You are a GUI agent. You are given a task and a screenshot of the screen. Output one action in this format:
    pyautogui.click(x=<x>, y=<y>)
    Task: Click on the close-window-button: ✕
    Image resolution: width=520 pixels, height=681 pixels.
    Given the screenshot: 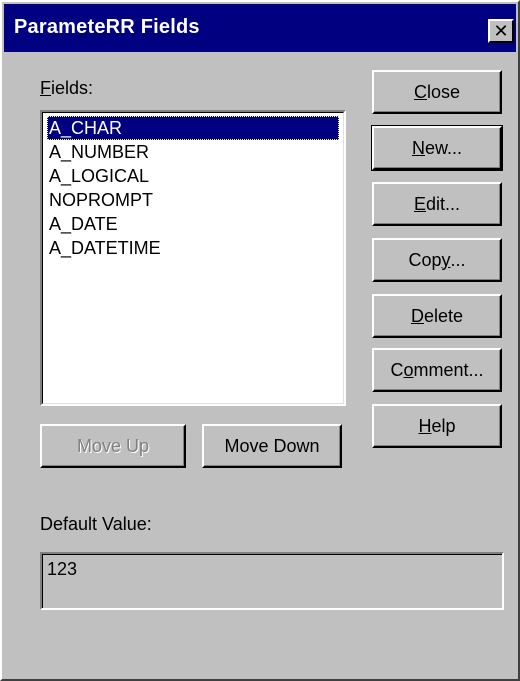 What is the action you would take?
    pyautogui.click(x=501, y=31)
    